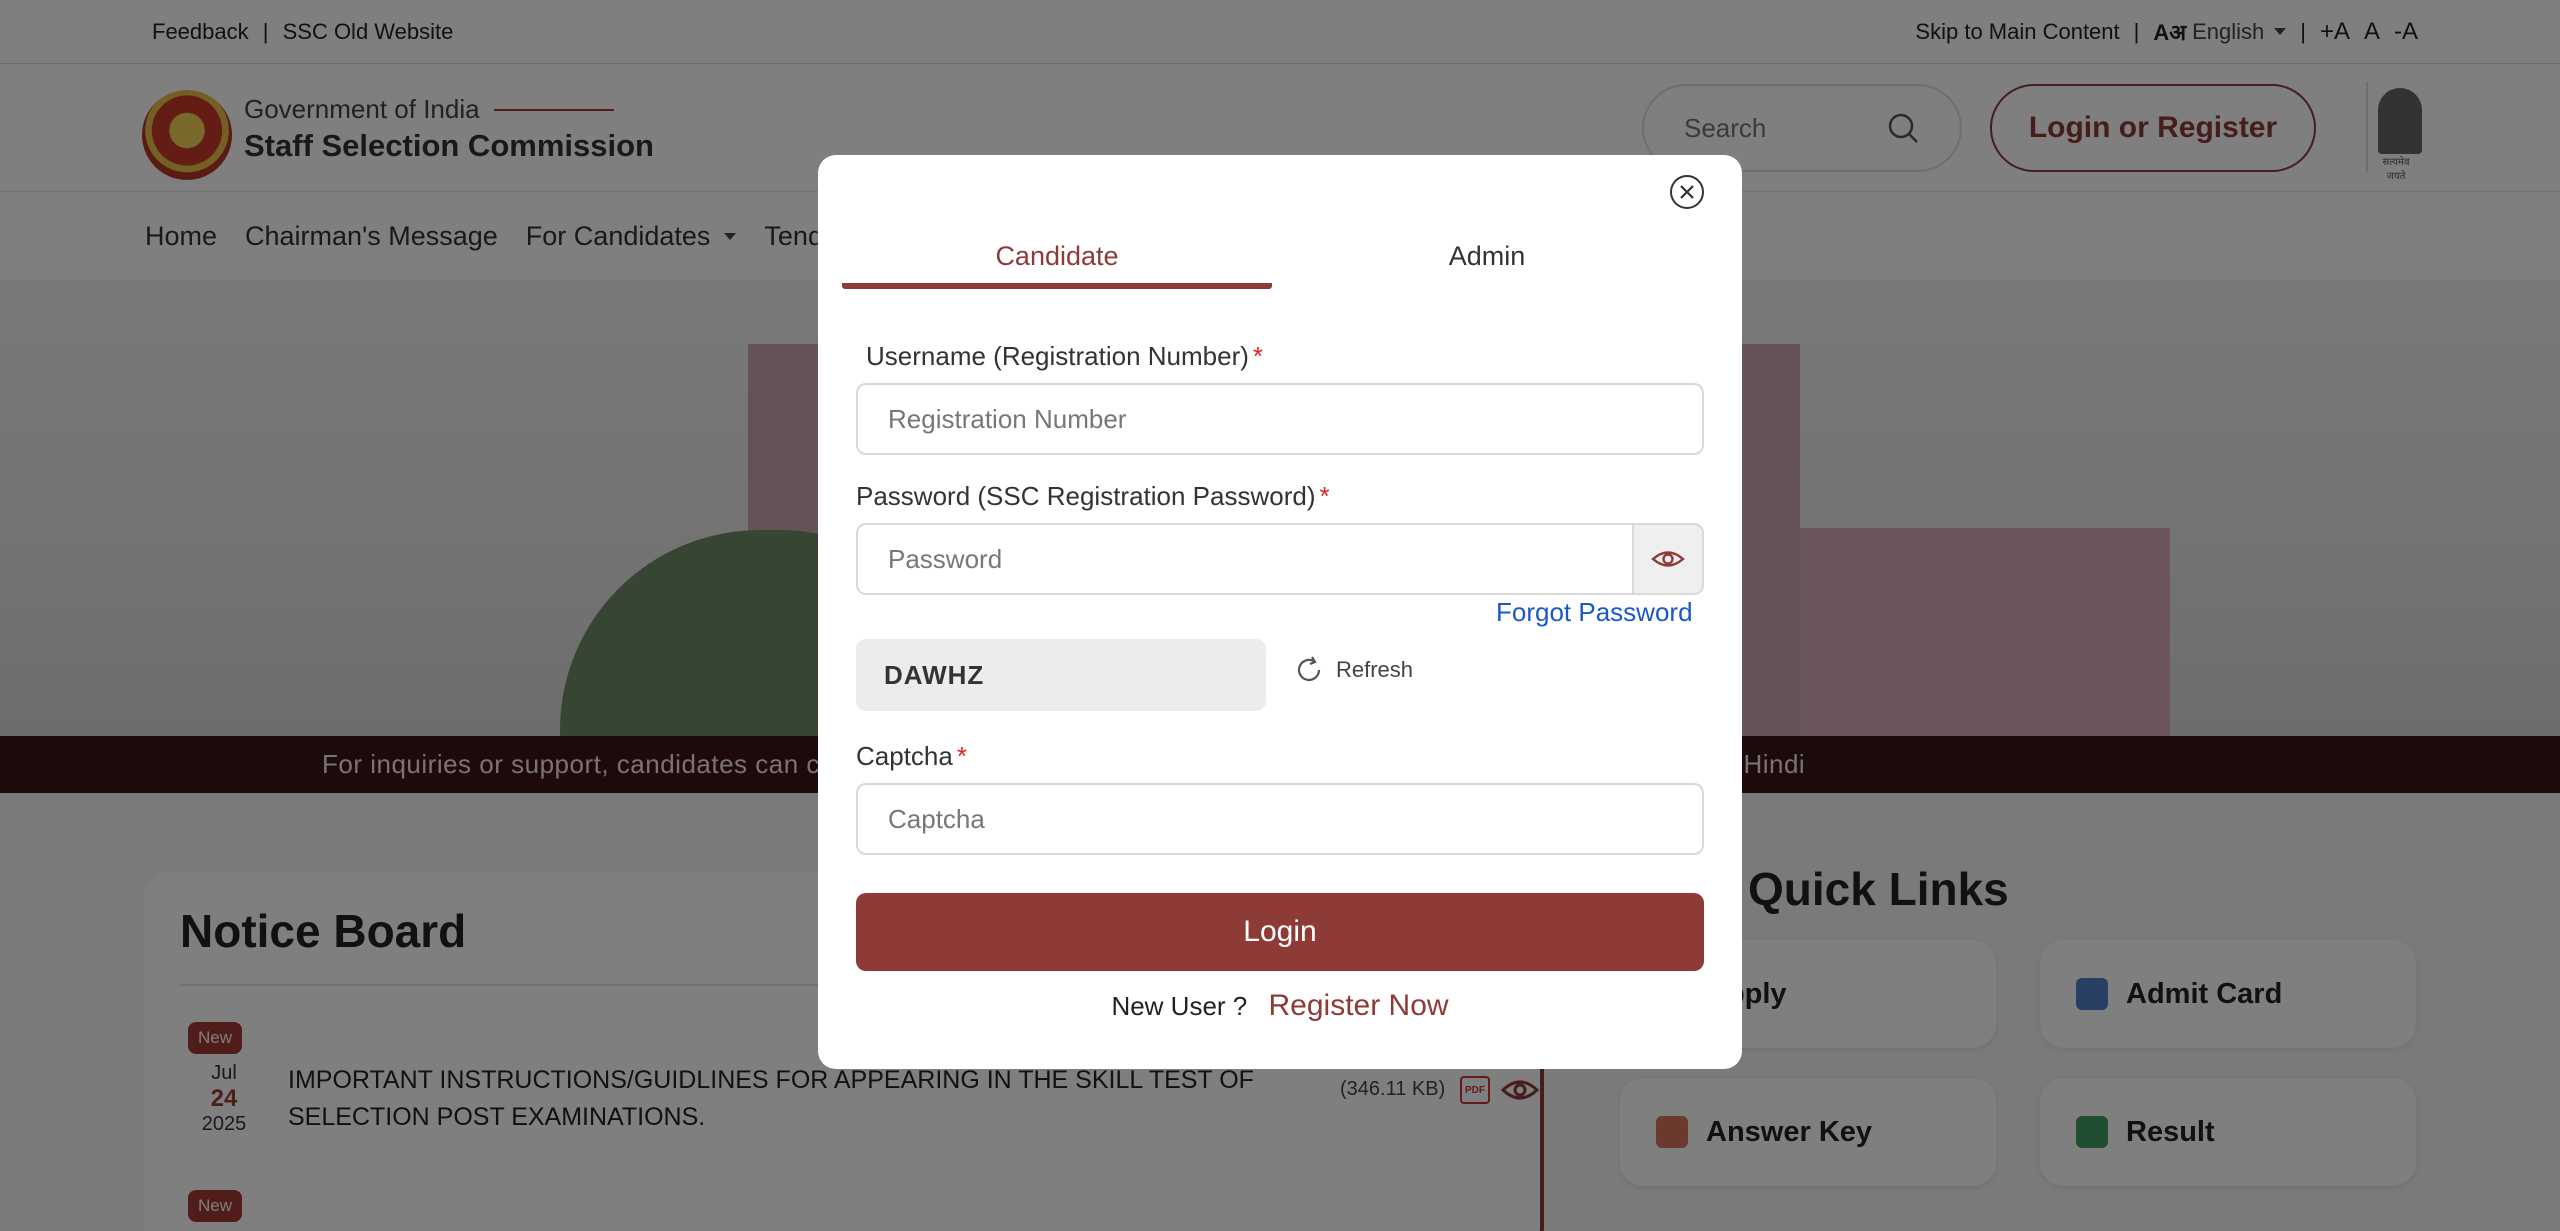 The width and height of the screenshot is (2560, 1231). I want to click on tab-candidate: Candidate, so click(1057, 258).